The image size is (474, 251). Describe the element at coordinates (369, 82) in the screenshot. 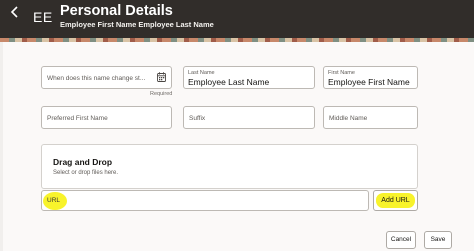

I see `first-name-value: Employee First Name` at that location.